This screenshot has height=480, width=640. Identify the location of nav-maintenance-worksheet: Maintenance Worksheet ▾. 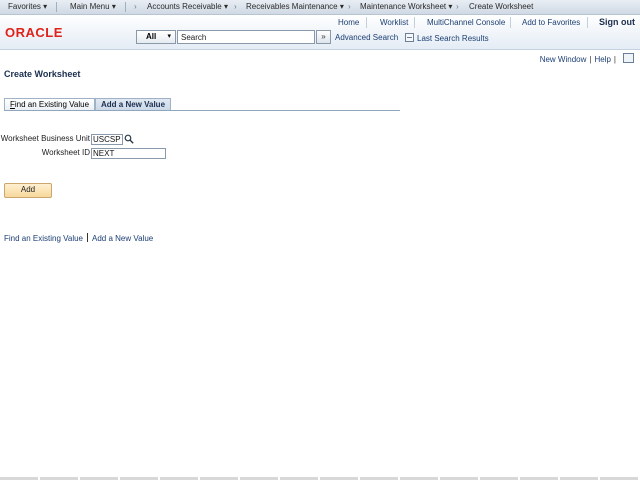
(406, 7).